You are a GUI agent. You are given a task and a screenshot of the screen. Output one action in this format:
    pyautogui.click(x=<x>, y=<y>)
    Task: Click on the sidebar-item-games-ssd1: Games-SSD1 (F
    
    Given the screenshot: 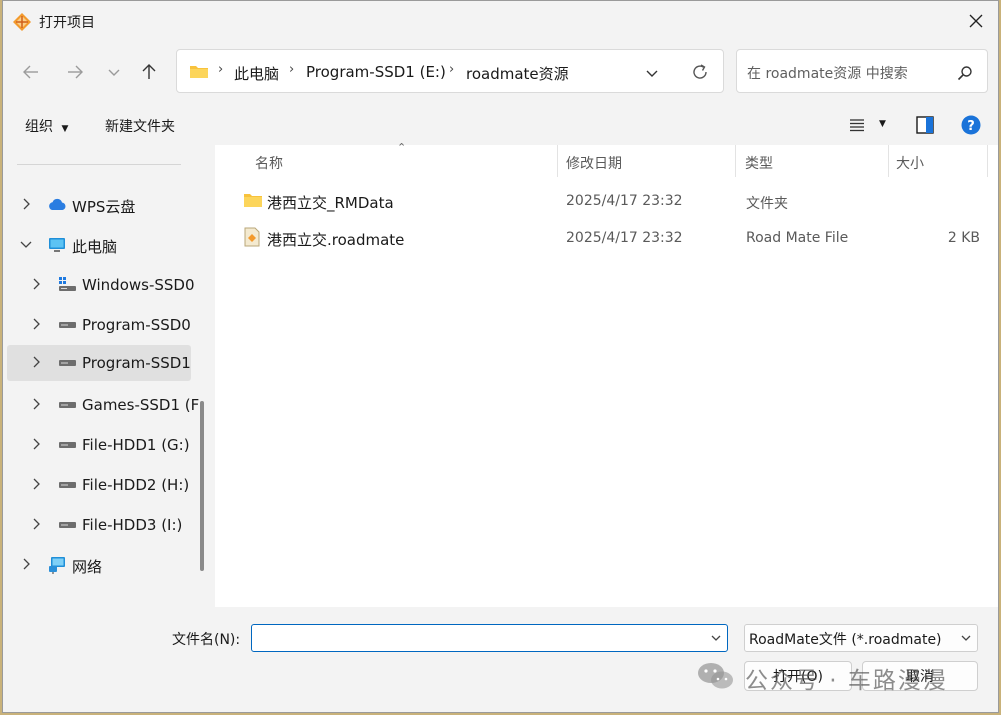 What is the action you would take?
    pyautogui.click(x=101, y=405)
    